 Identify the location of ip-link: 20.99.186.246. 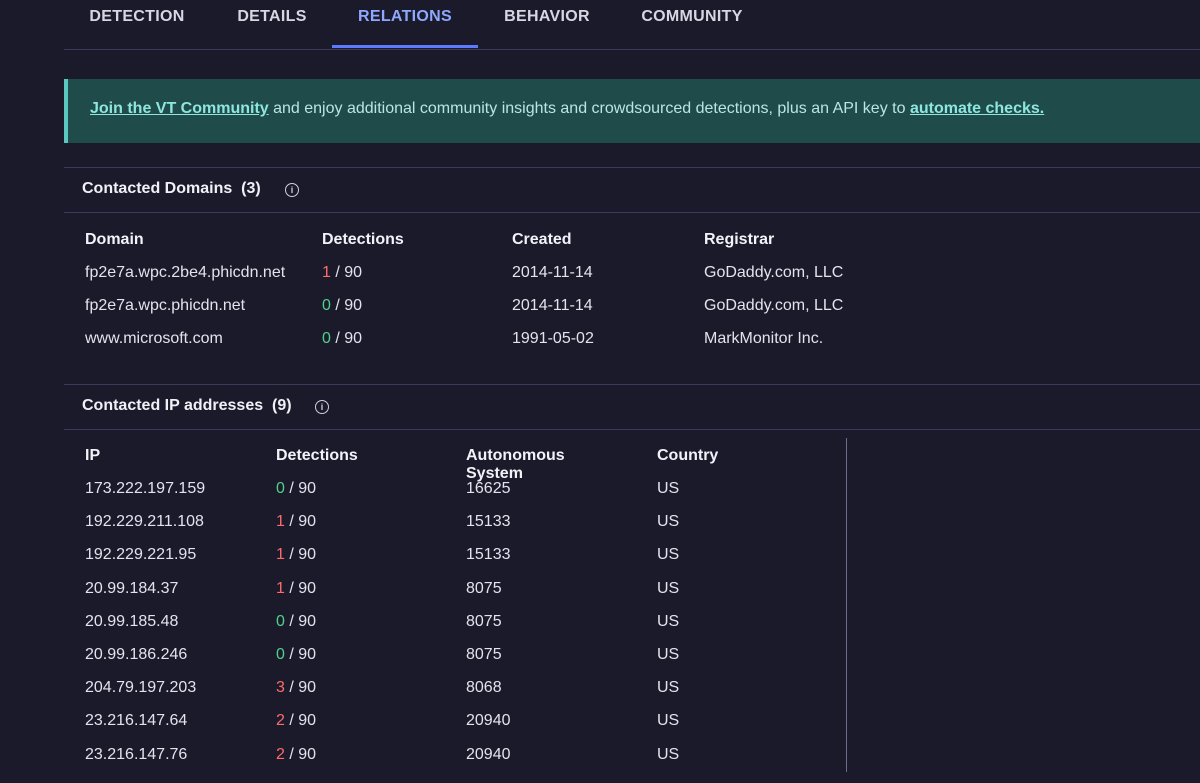
(136, 655).